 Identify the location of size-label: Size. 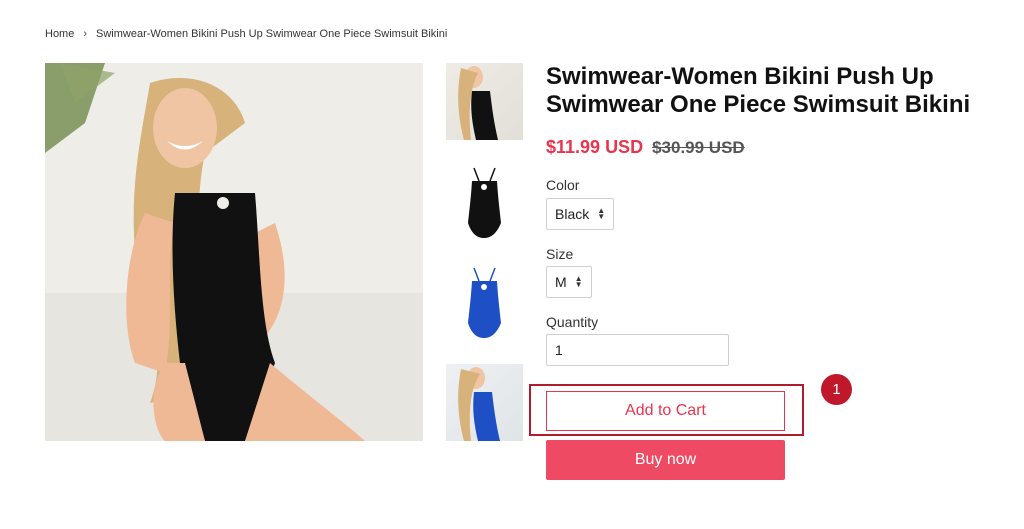
(560, 254).